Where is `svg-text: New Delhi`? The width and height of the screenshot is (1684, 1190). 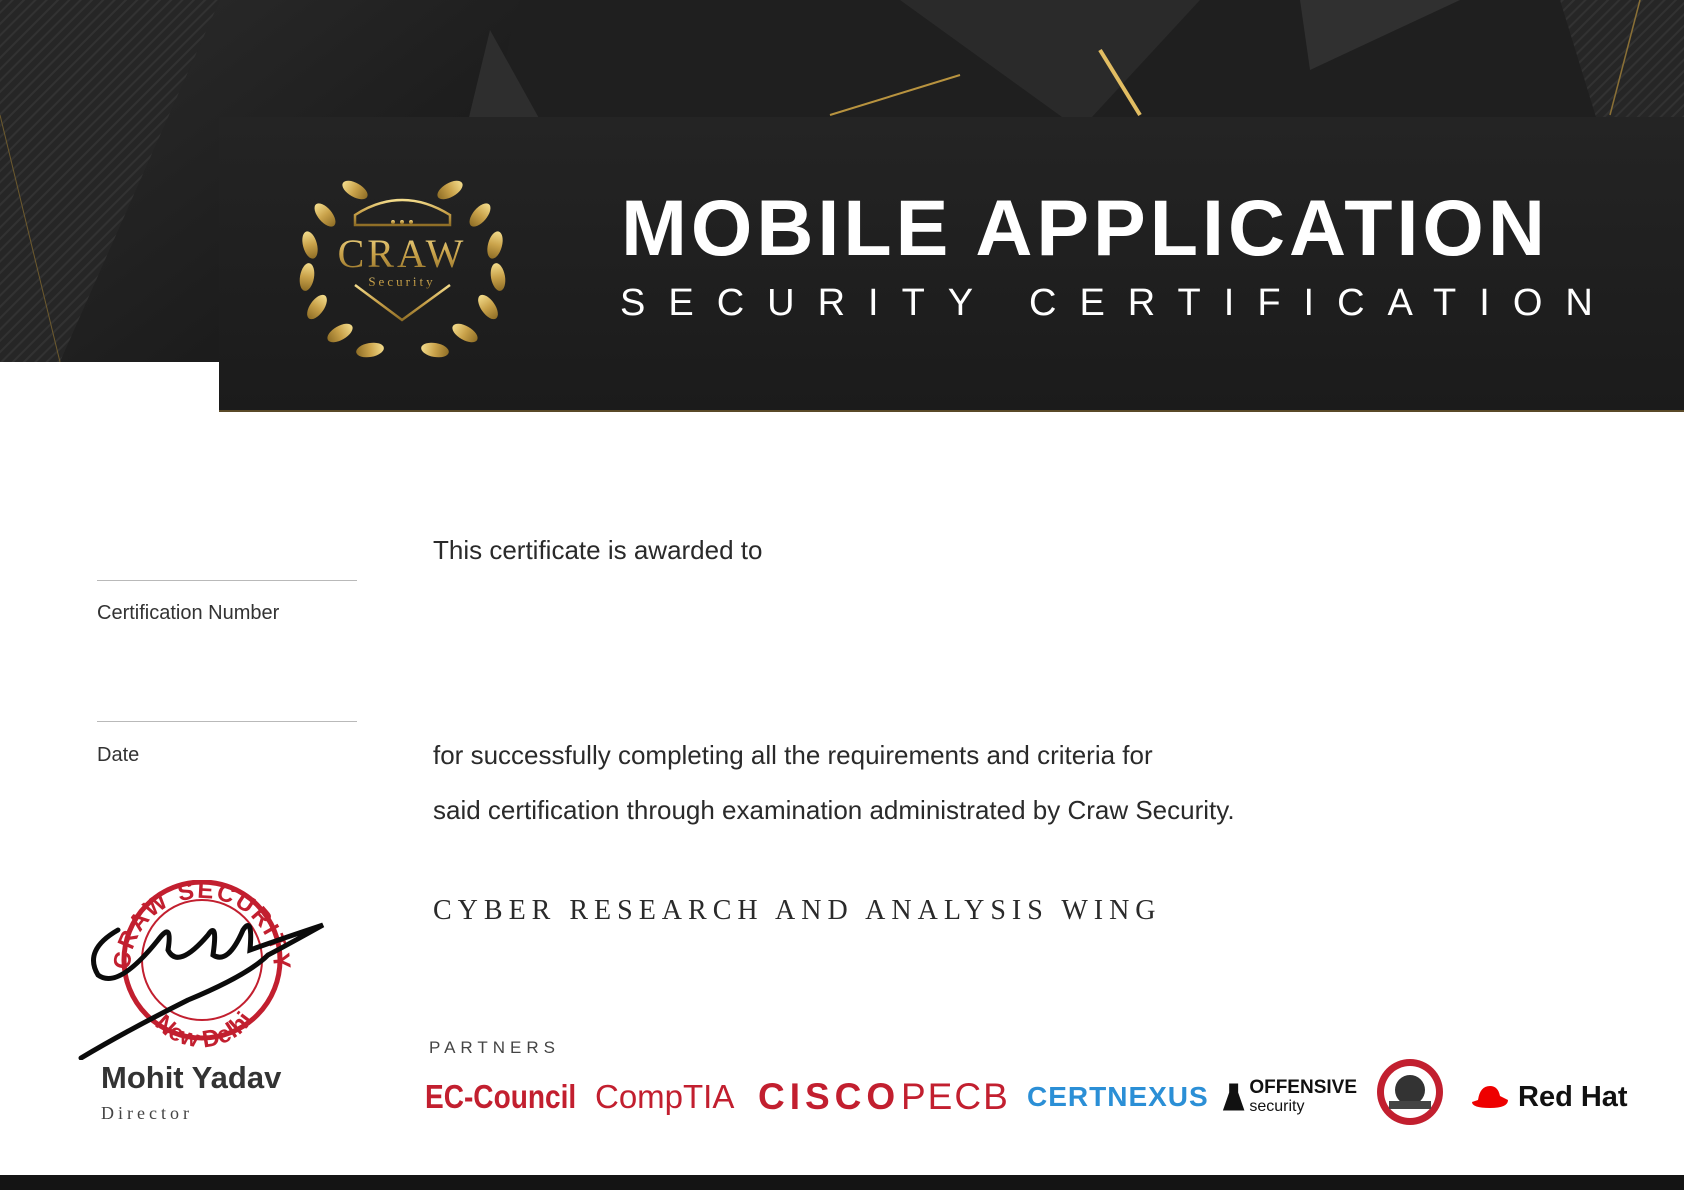
svg-text: New Delhi is located at coordinates (204, 1030).